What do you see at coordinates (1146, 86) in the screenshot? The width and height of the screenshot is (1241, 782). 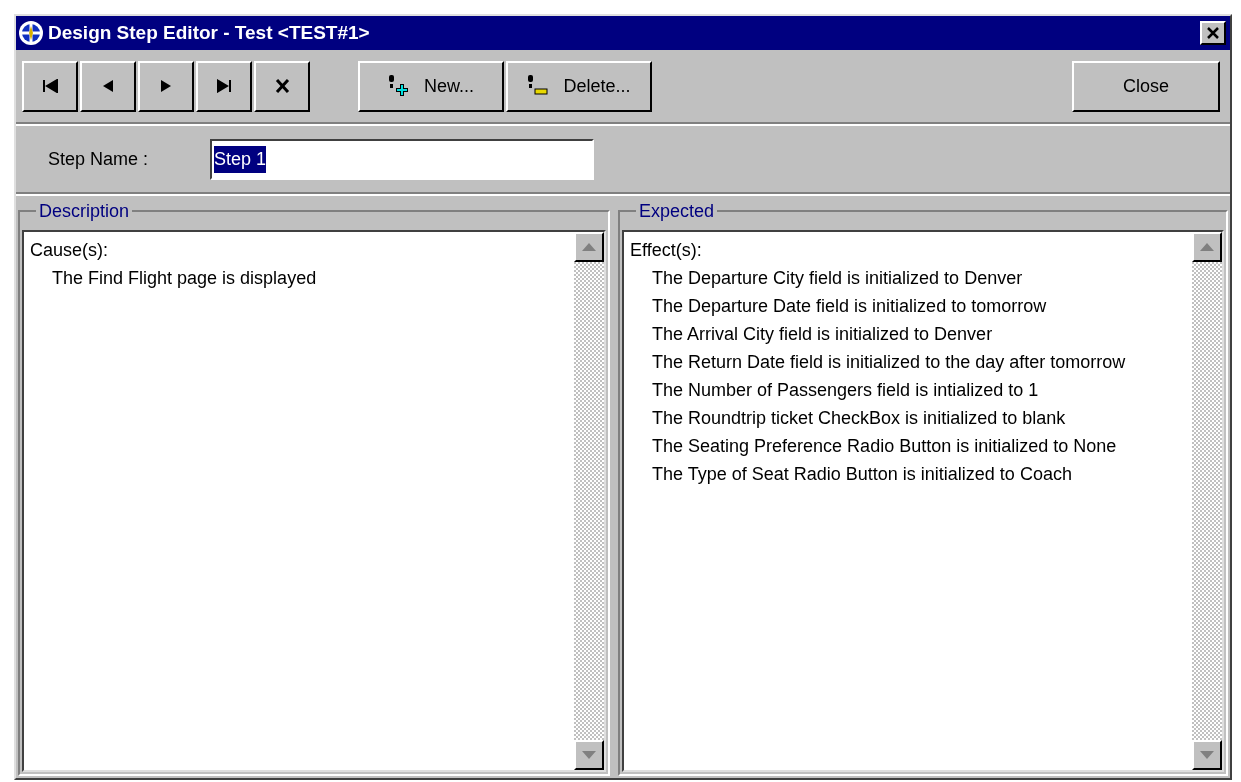 I see `close-button: Close` at bounding box center [1146, 86].